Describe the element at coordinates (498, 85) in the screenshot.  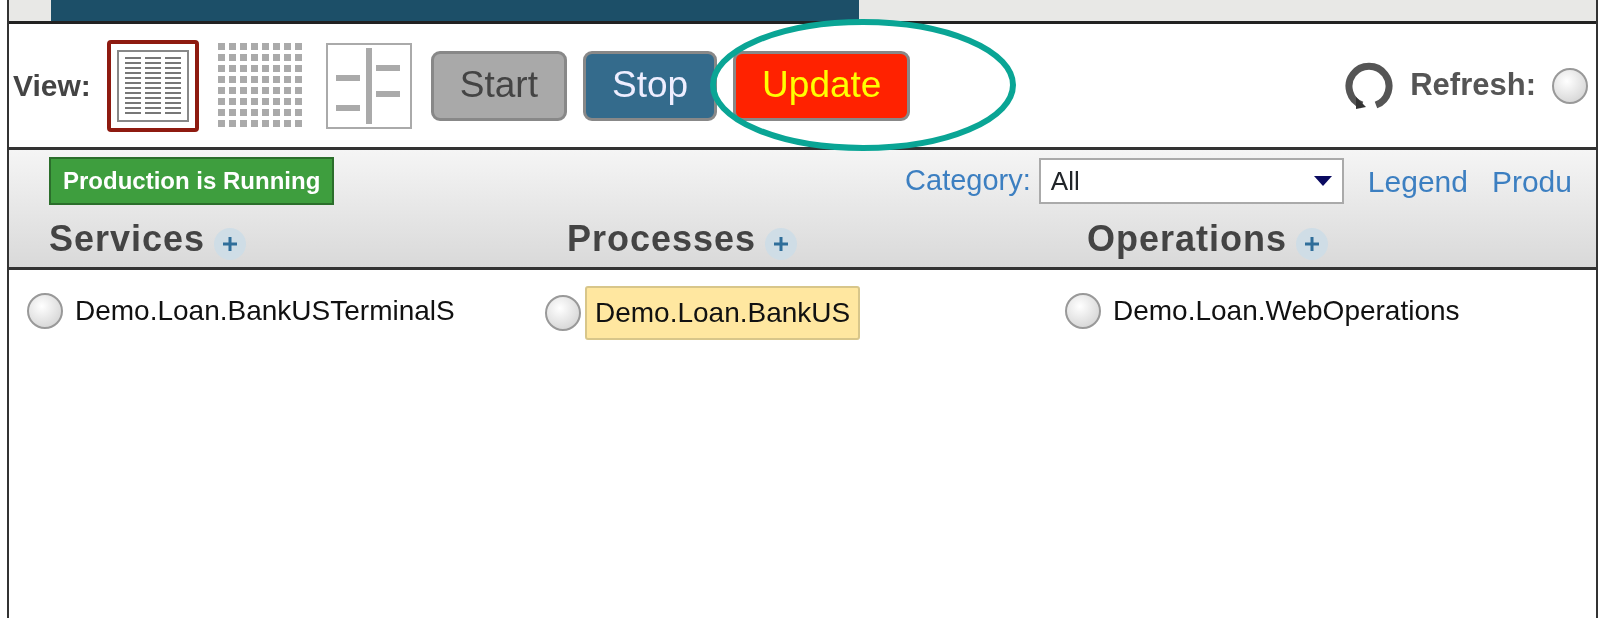
I see `start-button: Start` at that location.